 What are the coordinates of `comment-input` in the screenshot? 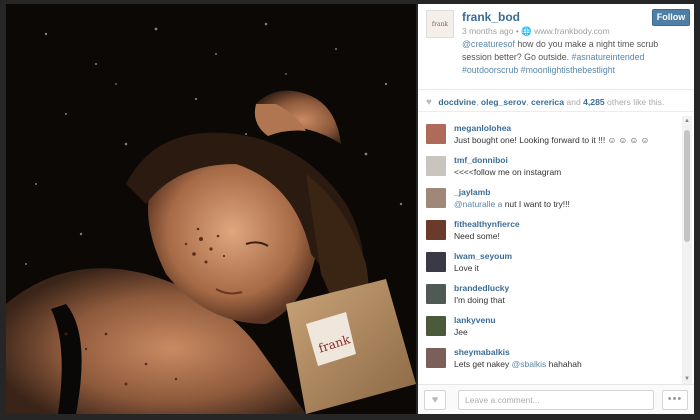 It's located at (556, 400).